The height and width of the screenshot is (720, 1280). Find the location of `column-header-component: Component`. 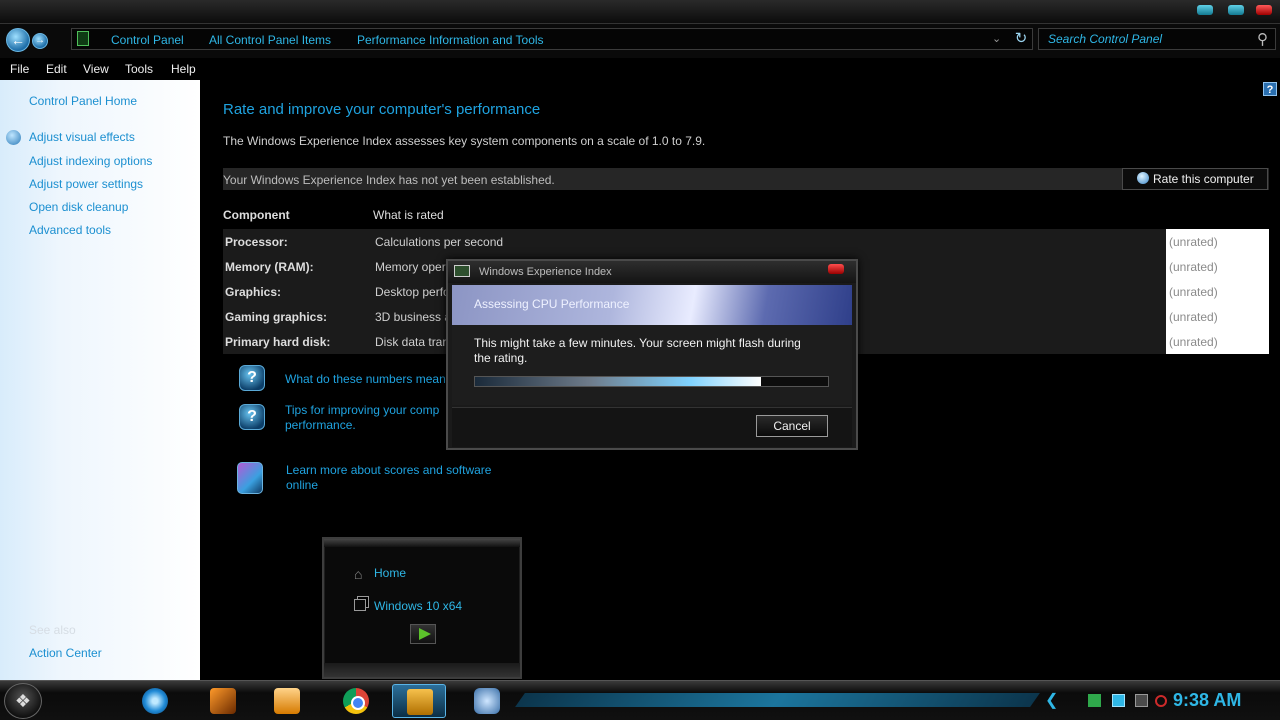

column-header-component: Component is located at coordinates (256, 215).